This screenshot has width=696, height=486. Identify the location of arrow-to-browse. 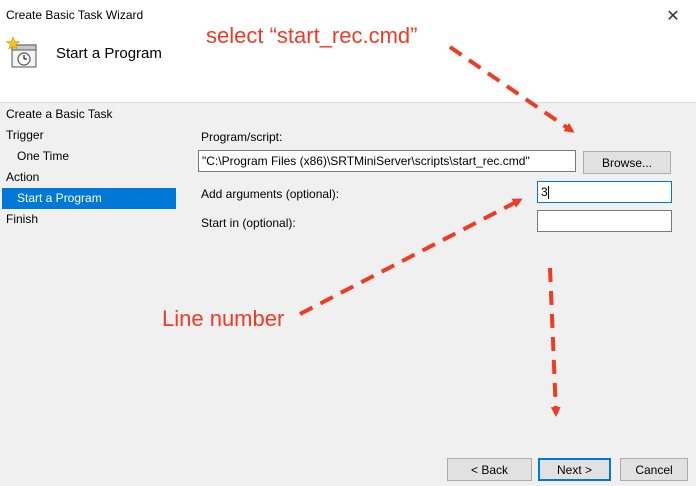
(511, 89).